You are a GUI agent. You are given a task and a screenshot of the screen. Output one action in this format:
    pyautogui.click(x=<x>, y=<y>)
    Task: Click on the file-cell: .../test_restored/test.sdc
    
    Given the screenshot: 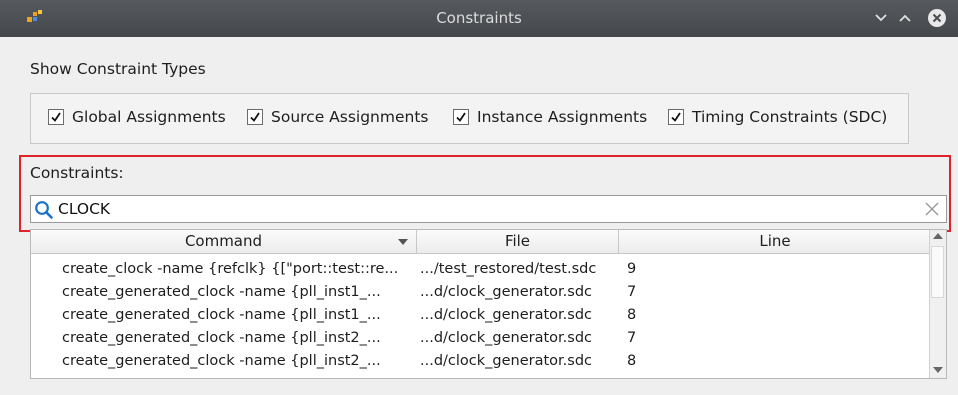 What is the action you would take?
    pyautogui.click(x=508, y=269)
    